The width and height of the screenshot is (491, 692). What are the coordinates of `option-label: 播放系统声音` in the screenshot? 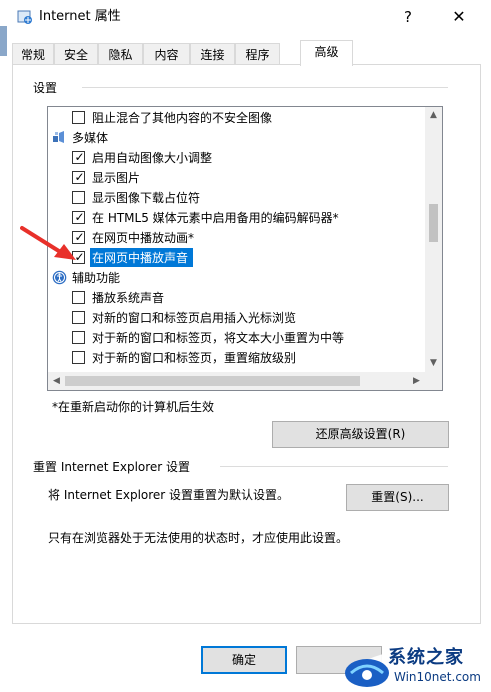 It's located at (128, 298).